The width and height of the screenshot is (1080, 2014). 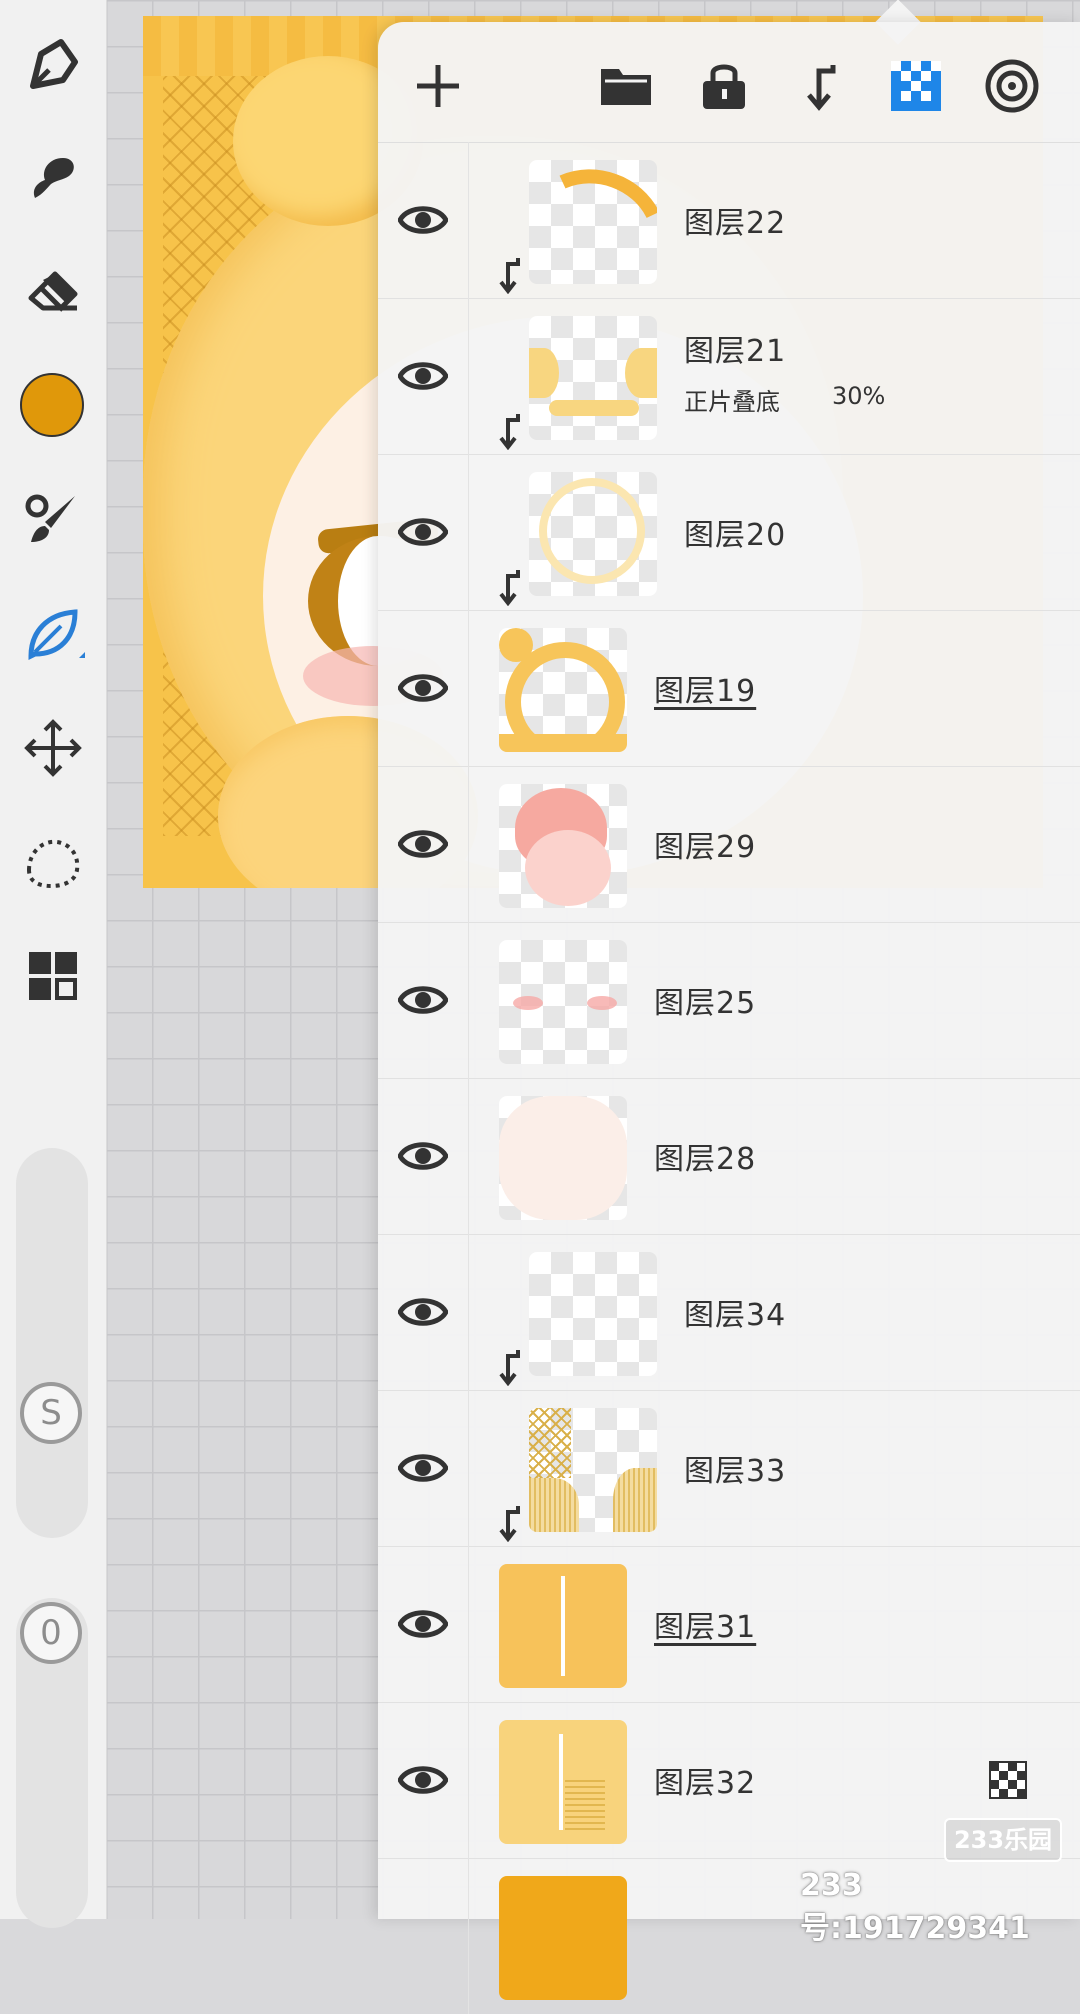 I want to click on smudge-icon, so click(x=53, y=178).